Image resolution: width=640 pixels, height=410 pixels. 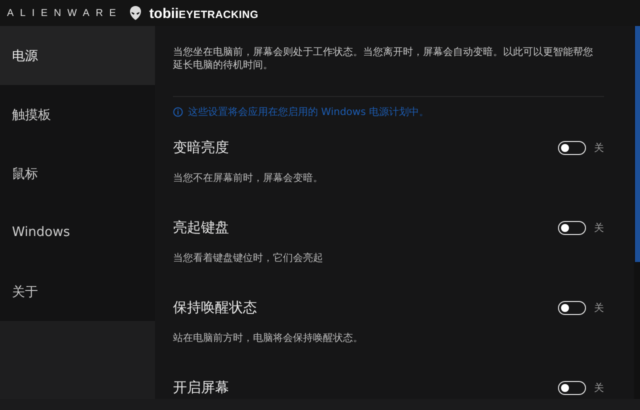 What do you see at coordinates (64, 13) in the screenshot?
I see `brand-logo-text: ALIENWARE` at bounding box center [64, 13].